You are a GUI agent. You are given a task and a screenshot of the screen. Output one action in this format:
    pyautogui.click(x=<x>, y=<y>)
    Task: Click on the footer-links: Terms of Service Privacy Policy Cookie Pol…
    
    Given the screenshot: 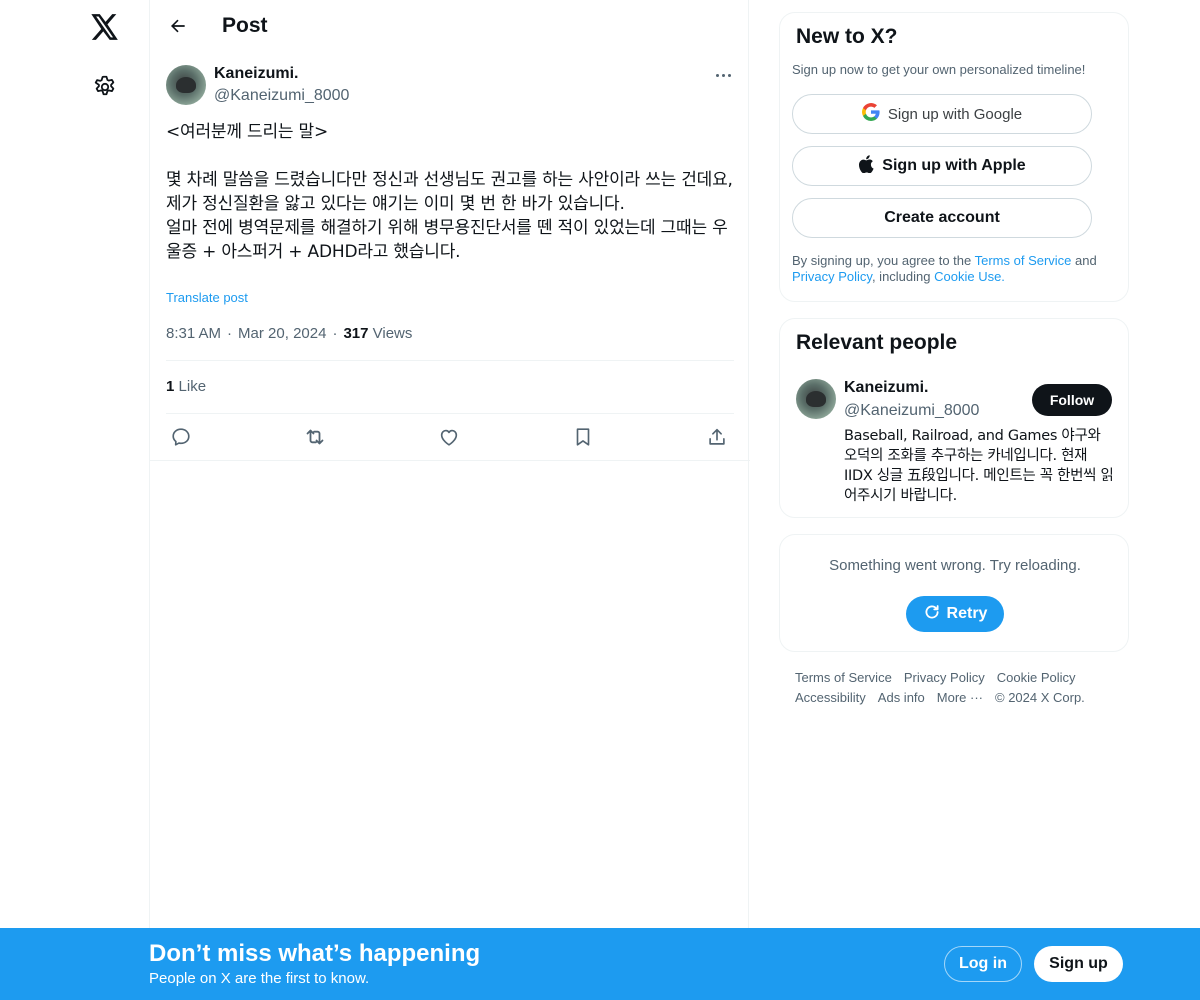 What is the action you would take?
    pyautogui.click(x=960, y=688)
    